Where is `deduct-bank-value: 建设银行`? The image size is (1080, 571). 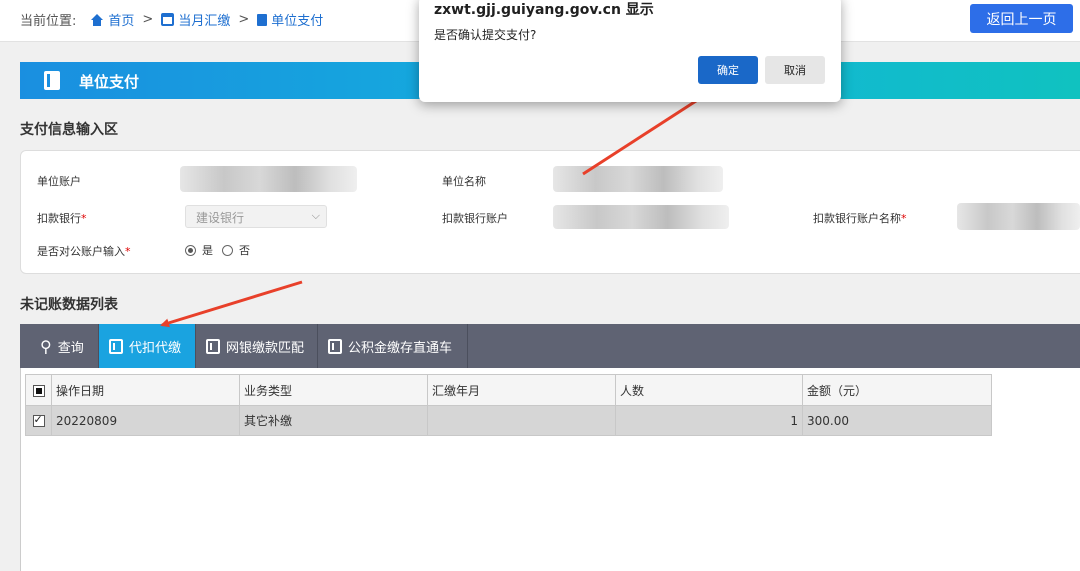 deduct-bank-value: 建设银行 is located at coordinates (220, 218).